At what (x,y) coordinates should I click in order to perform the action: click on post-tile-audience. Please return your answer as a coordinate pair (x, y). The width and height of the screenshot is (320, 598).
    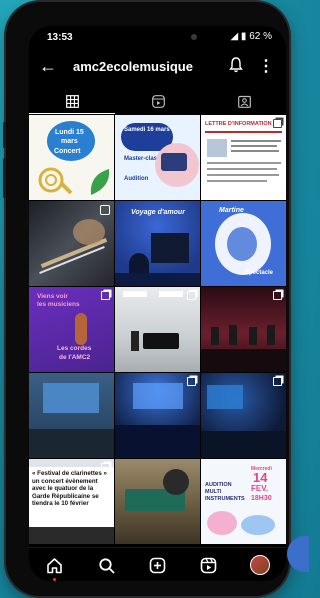
    Looking at the image, I should click on (157, 415).